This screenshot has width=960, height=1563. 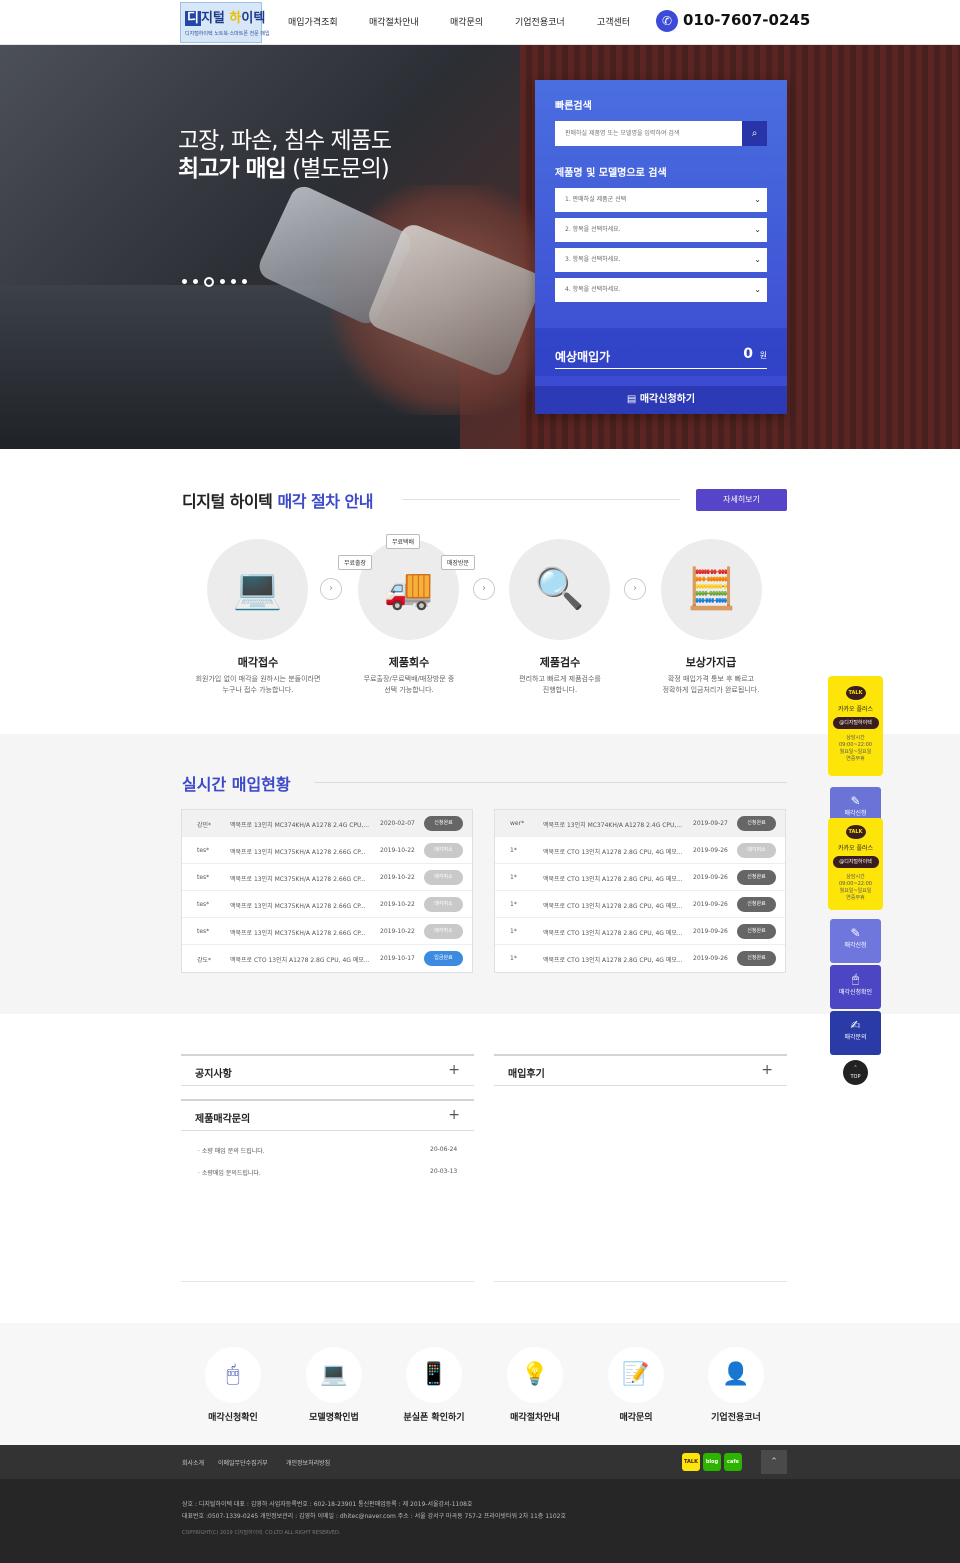 What do you see at coordinates (855, 941) in the screenshot?
I see `float-apply-button: ✎ 매각신청` at bounding box center [855, 941].